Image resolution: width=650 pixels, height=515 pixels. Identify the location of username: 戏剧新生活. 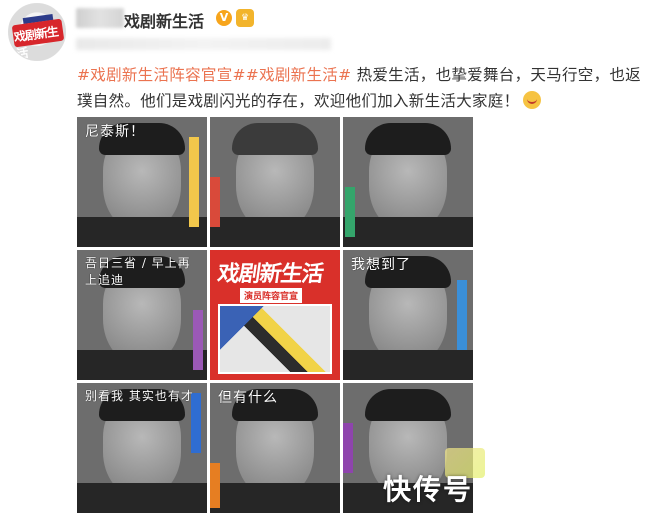
(164, 20).